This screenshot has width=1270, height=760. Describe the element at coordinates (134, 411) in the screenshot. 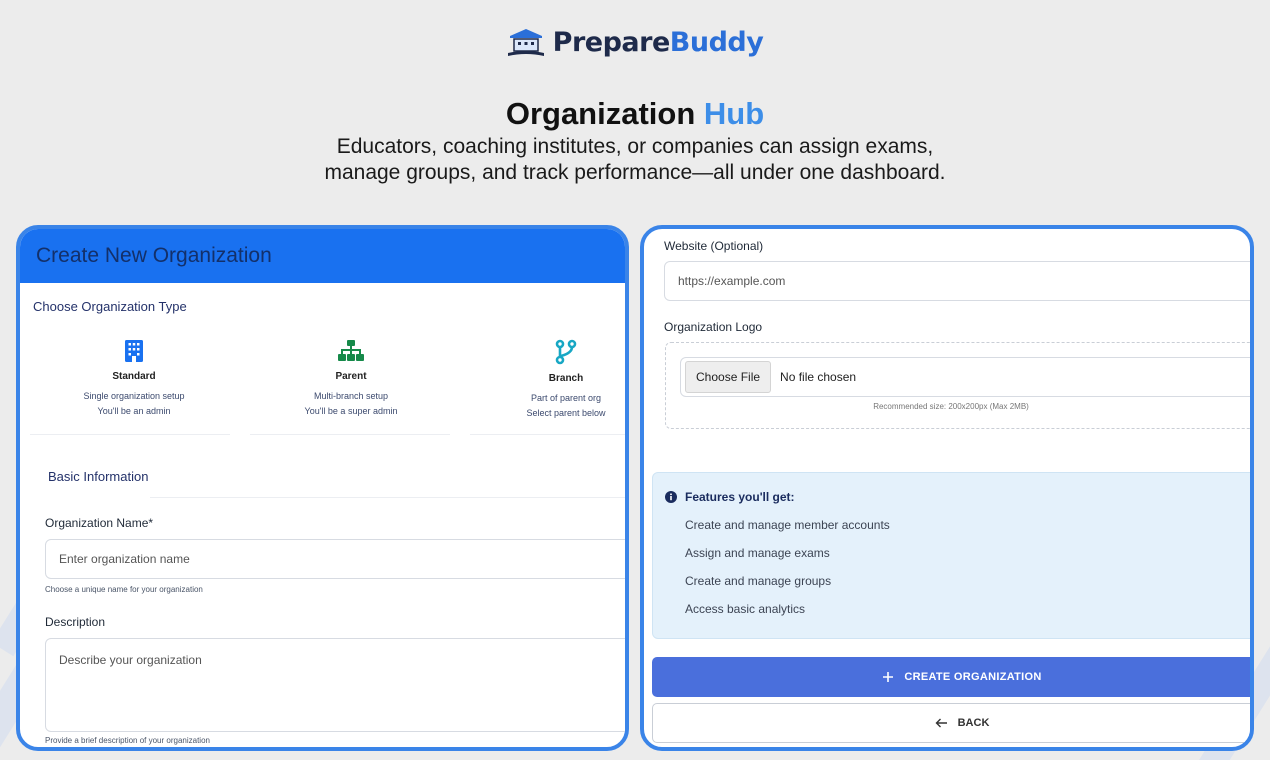

I see `type-role: You'll be an admin` at that location.